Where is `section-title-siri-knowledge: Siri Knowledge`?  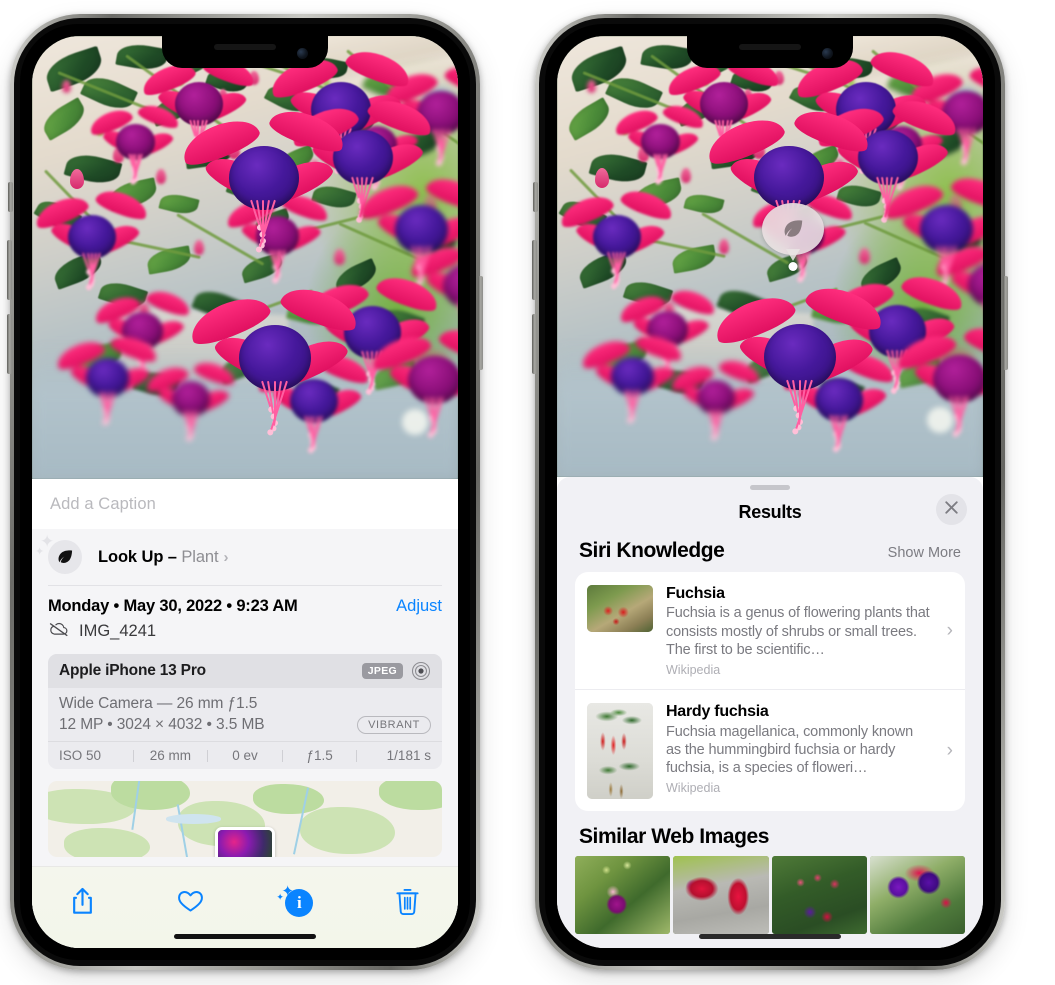 section-title-siri-knowledge: Siri Knowledge is located at coordinates (652, 550).